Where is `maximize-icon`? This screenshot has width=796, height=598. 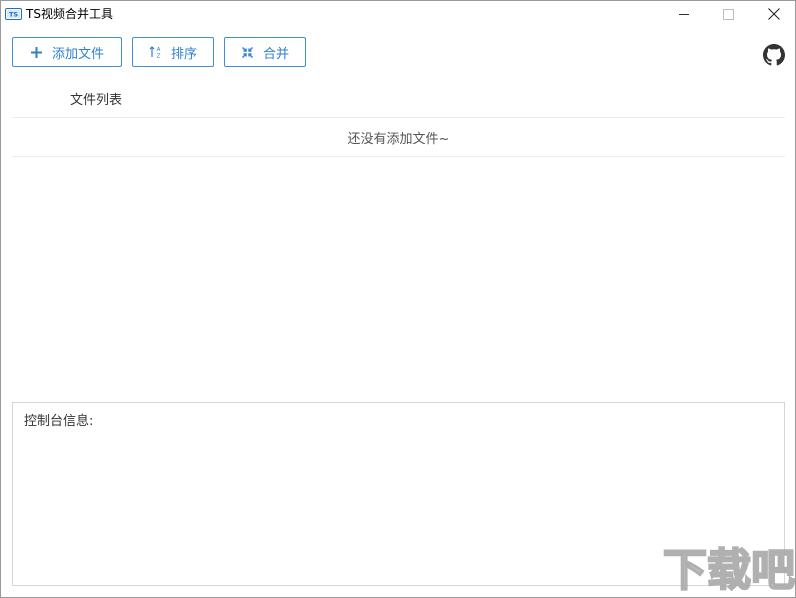 maximize-icon is located at coordinates (728, 14).